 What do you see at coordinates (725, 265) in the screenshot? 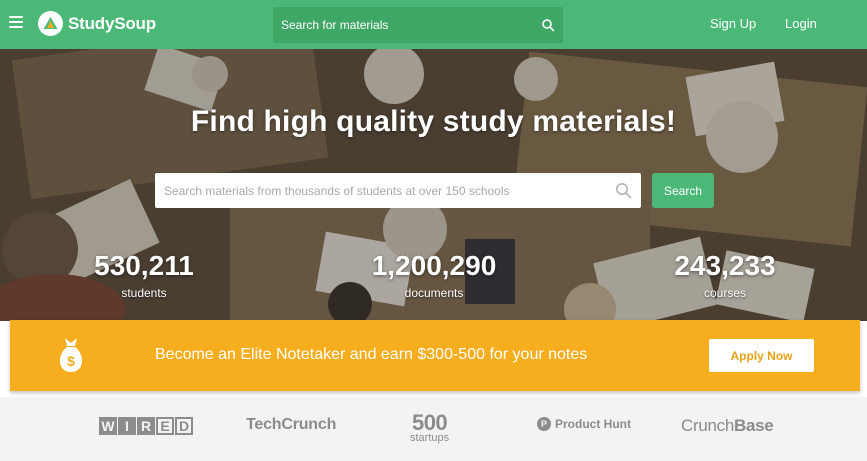
I see `stat-number: 243,233` at bounding box center [725, 265].